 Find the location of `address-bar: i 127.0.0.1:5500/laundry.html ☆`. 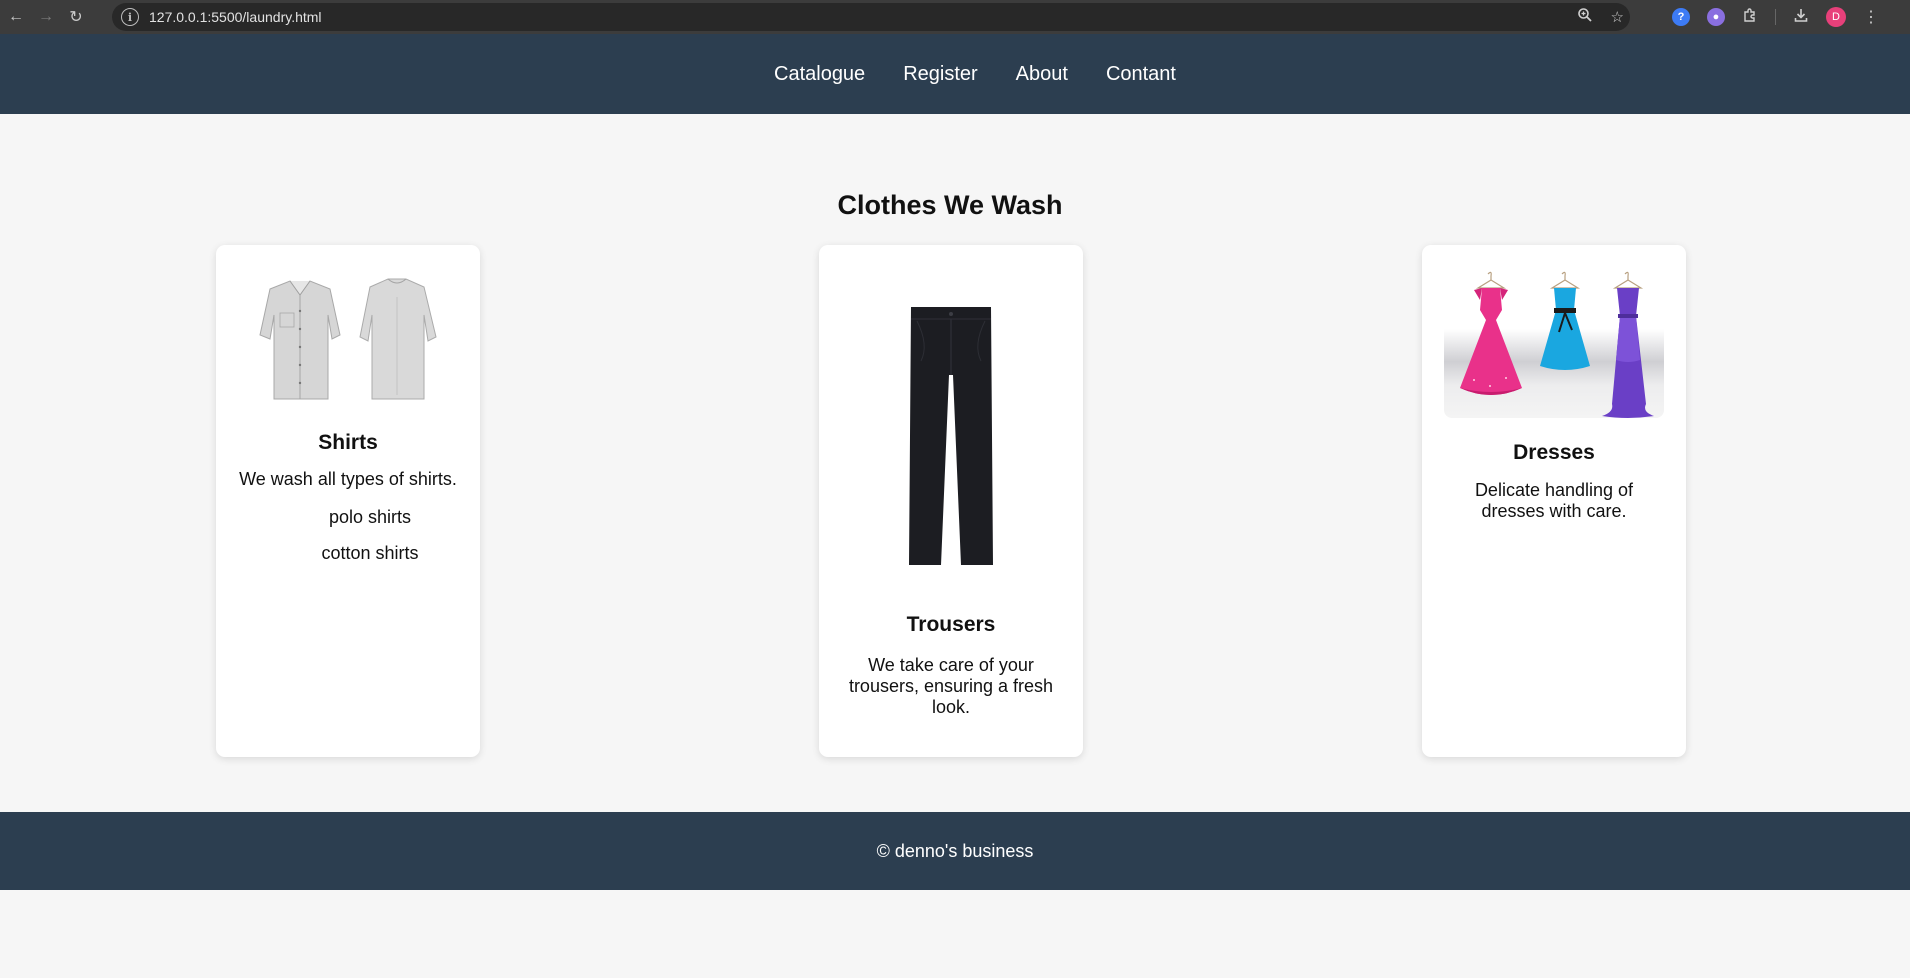

address-bar: i 127.0.0.1:5500/laundry.html ☆ is located at coordinates (871, 17).